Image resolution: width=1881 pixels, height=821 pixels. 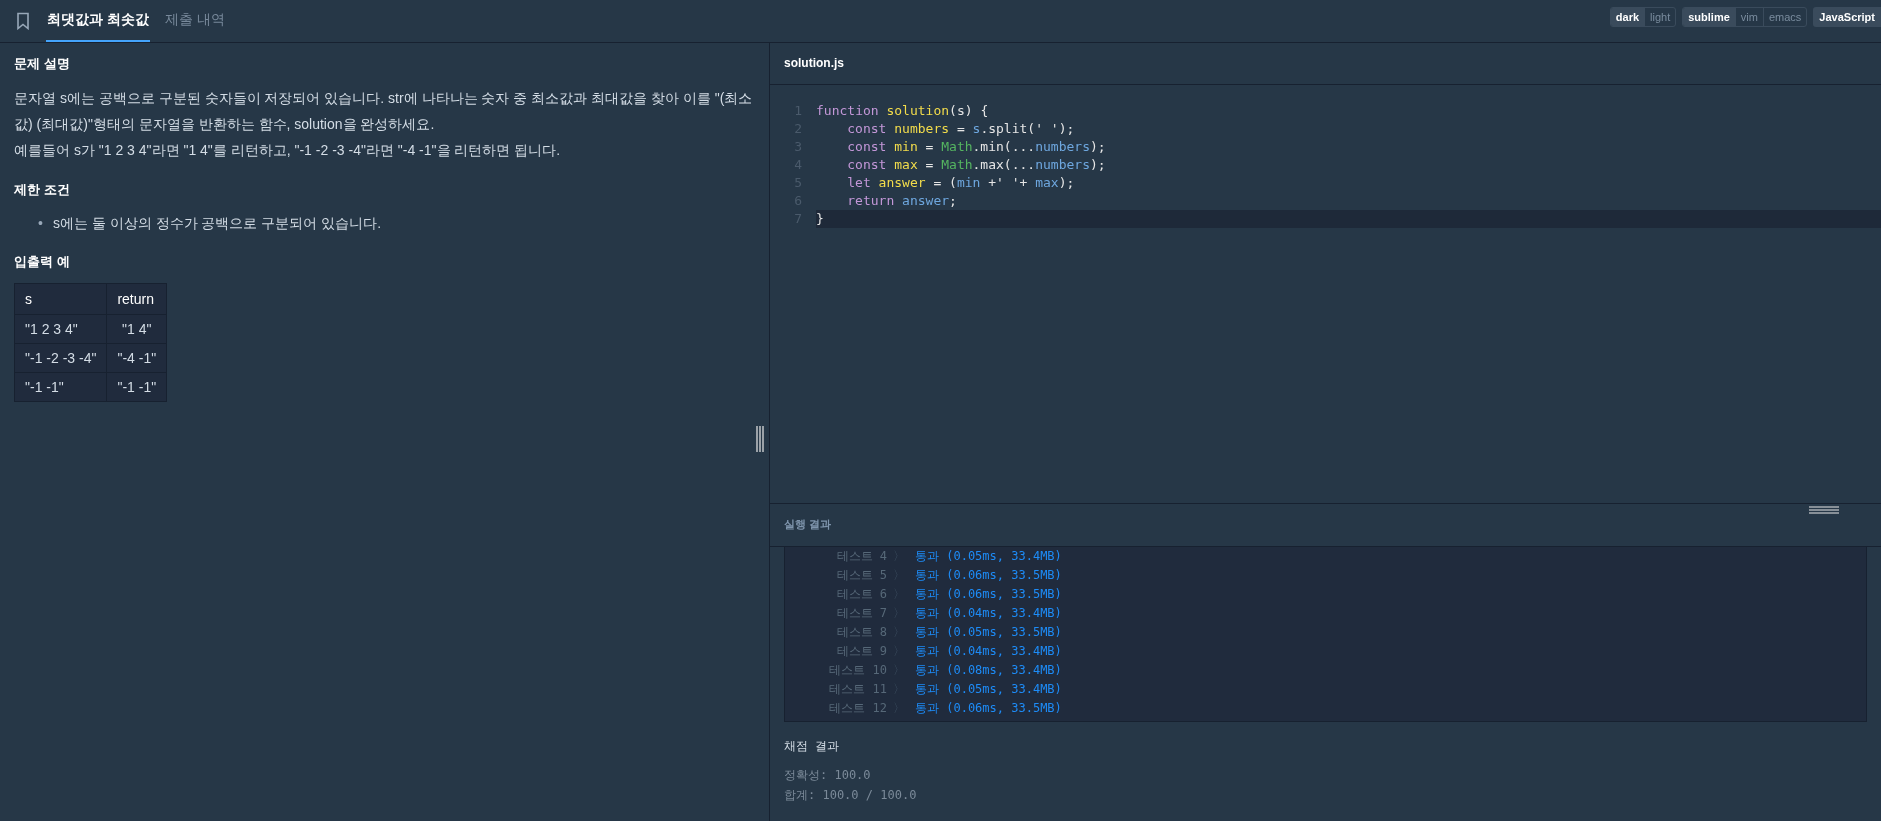 What do you see at coordinates (857, 689) in the screenshot?
I see `test-label: 테스트 11` at bounding box center [857, 689].